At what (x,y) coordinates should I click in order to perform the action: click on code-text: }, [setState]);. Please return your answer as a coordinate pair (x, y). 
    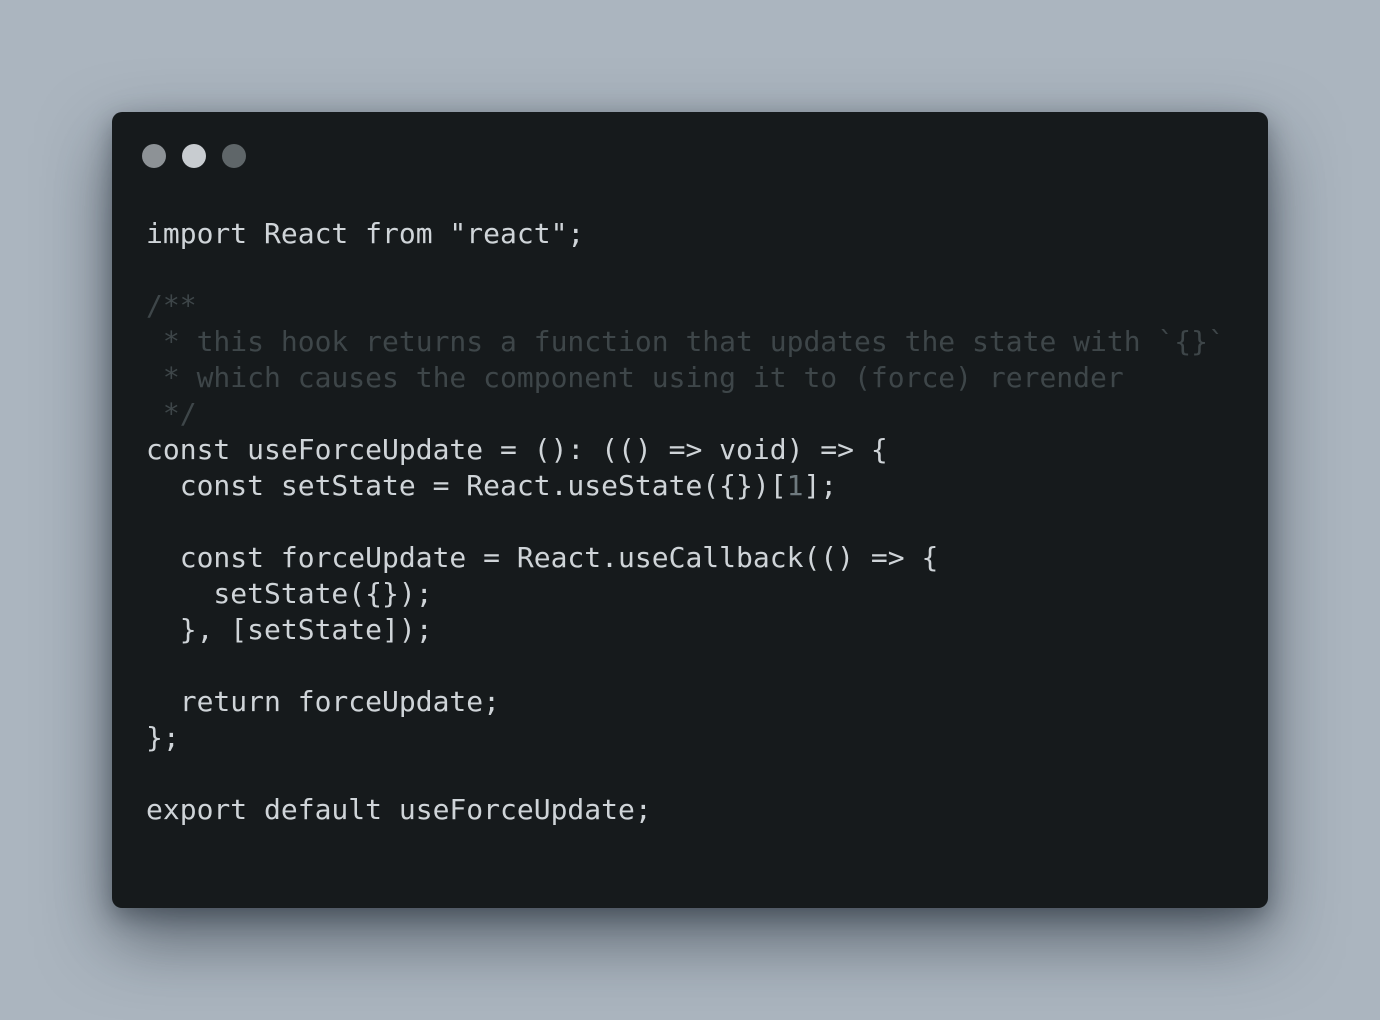
    Looking at the image, I should click on (289, 629).